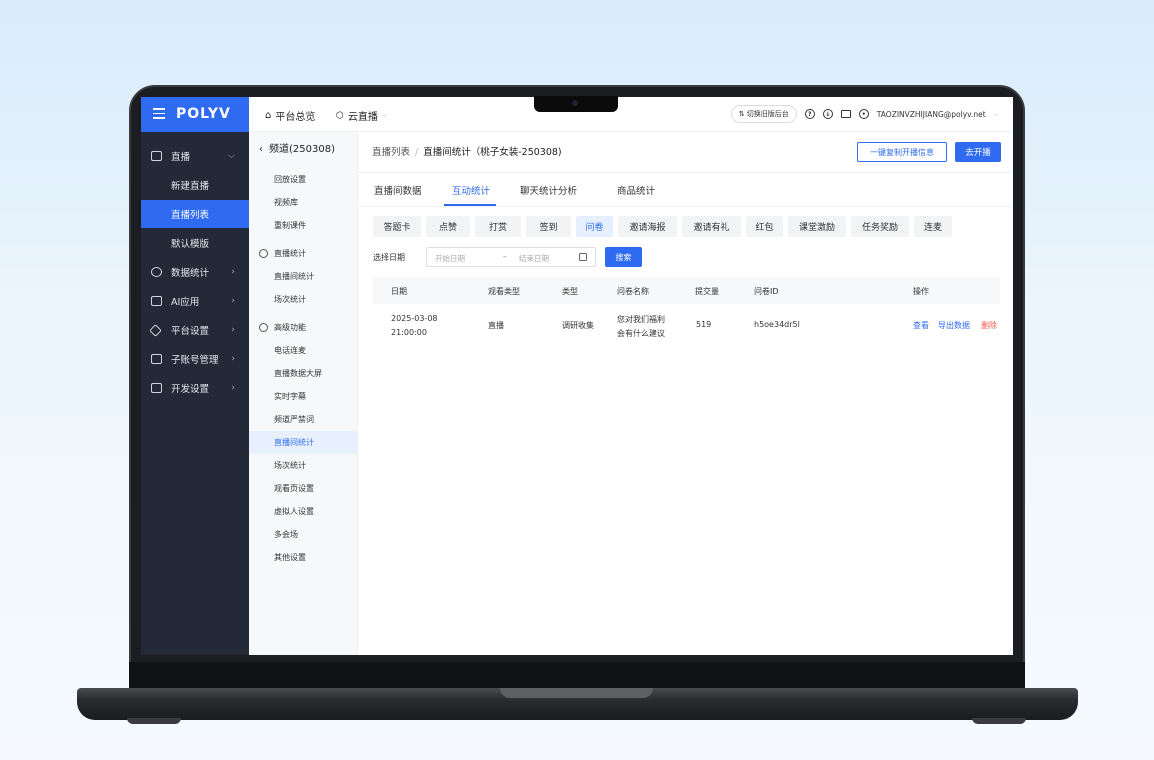 The image size is (1154, 760). What do you see at coordinates (195, 156) in the screenshot?
I see `sidebar-item-live: 直播 ⌵` at bounding box center [195, 156].